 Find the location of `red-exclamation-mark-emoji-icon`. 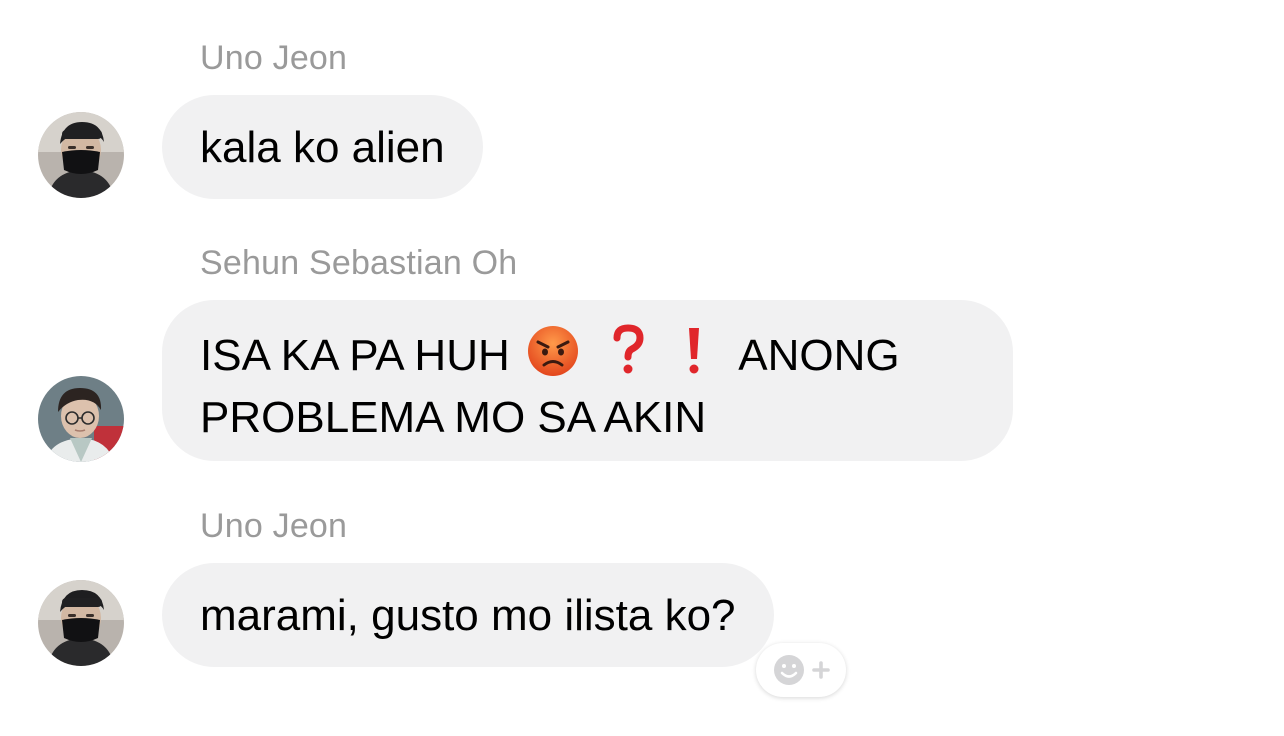

red-exclamation-mark-emoji-icon is located at coordinates (694, 357).